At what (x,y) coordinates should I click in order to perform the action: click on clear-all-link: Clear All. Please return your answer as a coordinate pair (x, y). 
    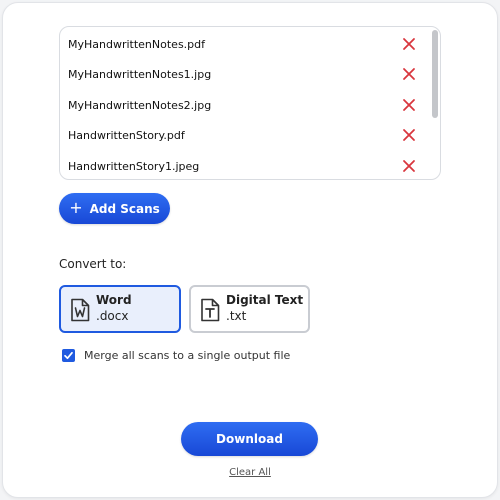
    Looking at the image, I should click on (250, 472).